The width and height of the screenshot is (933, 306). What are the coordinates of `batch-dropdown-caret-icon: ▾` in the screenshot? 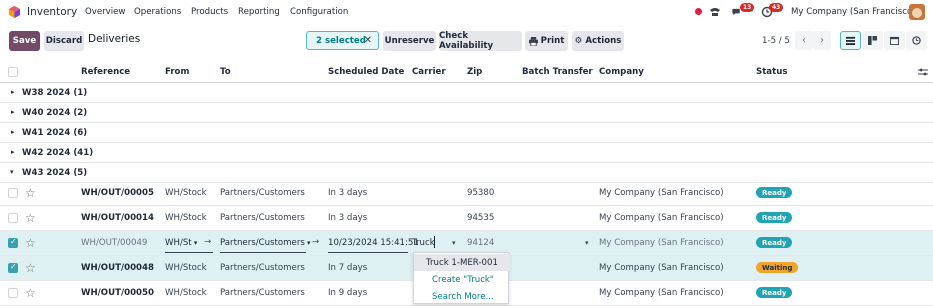 It's located at (587, 243).